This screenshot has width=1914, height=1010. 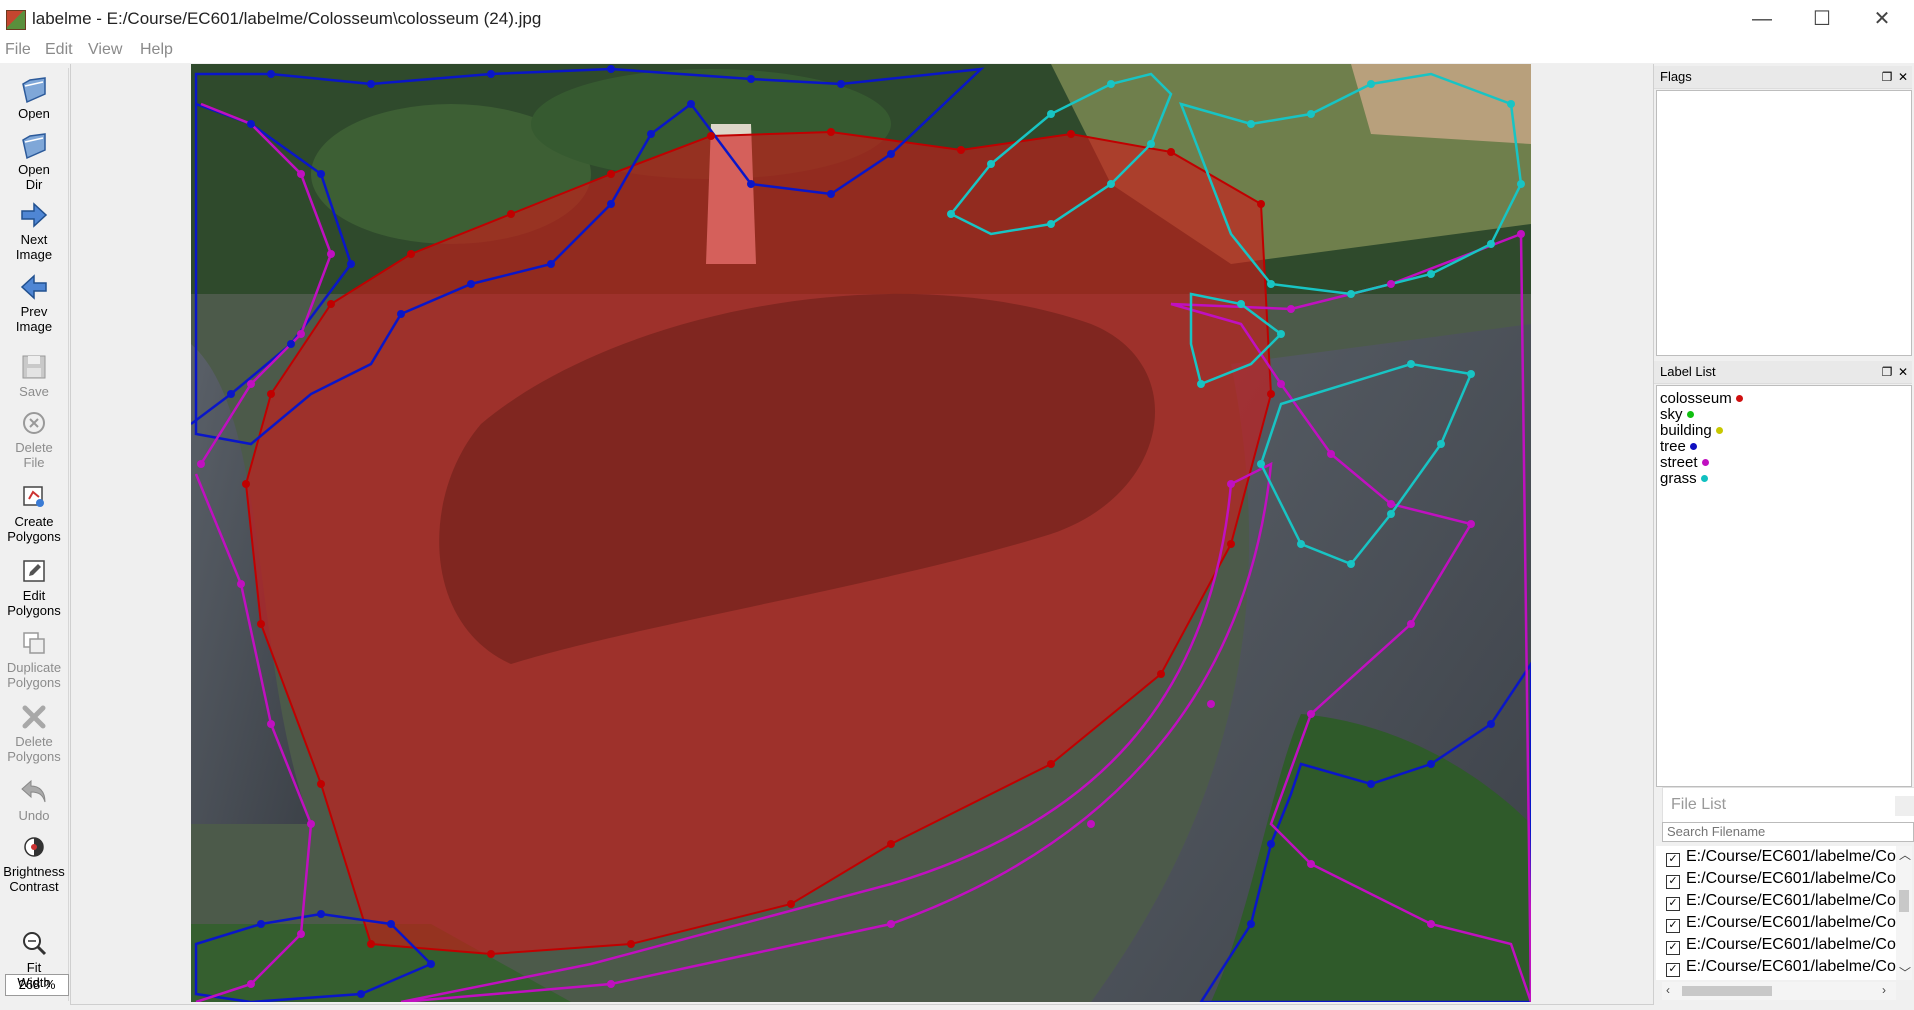 What do you see at coordinates (18, 50) in the screenshot?
I see `menu-file: File` at bounding box center [18, 50].